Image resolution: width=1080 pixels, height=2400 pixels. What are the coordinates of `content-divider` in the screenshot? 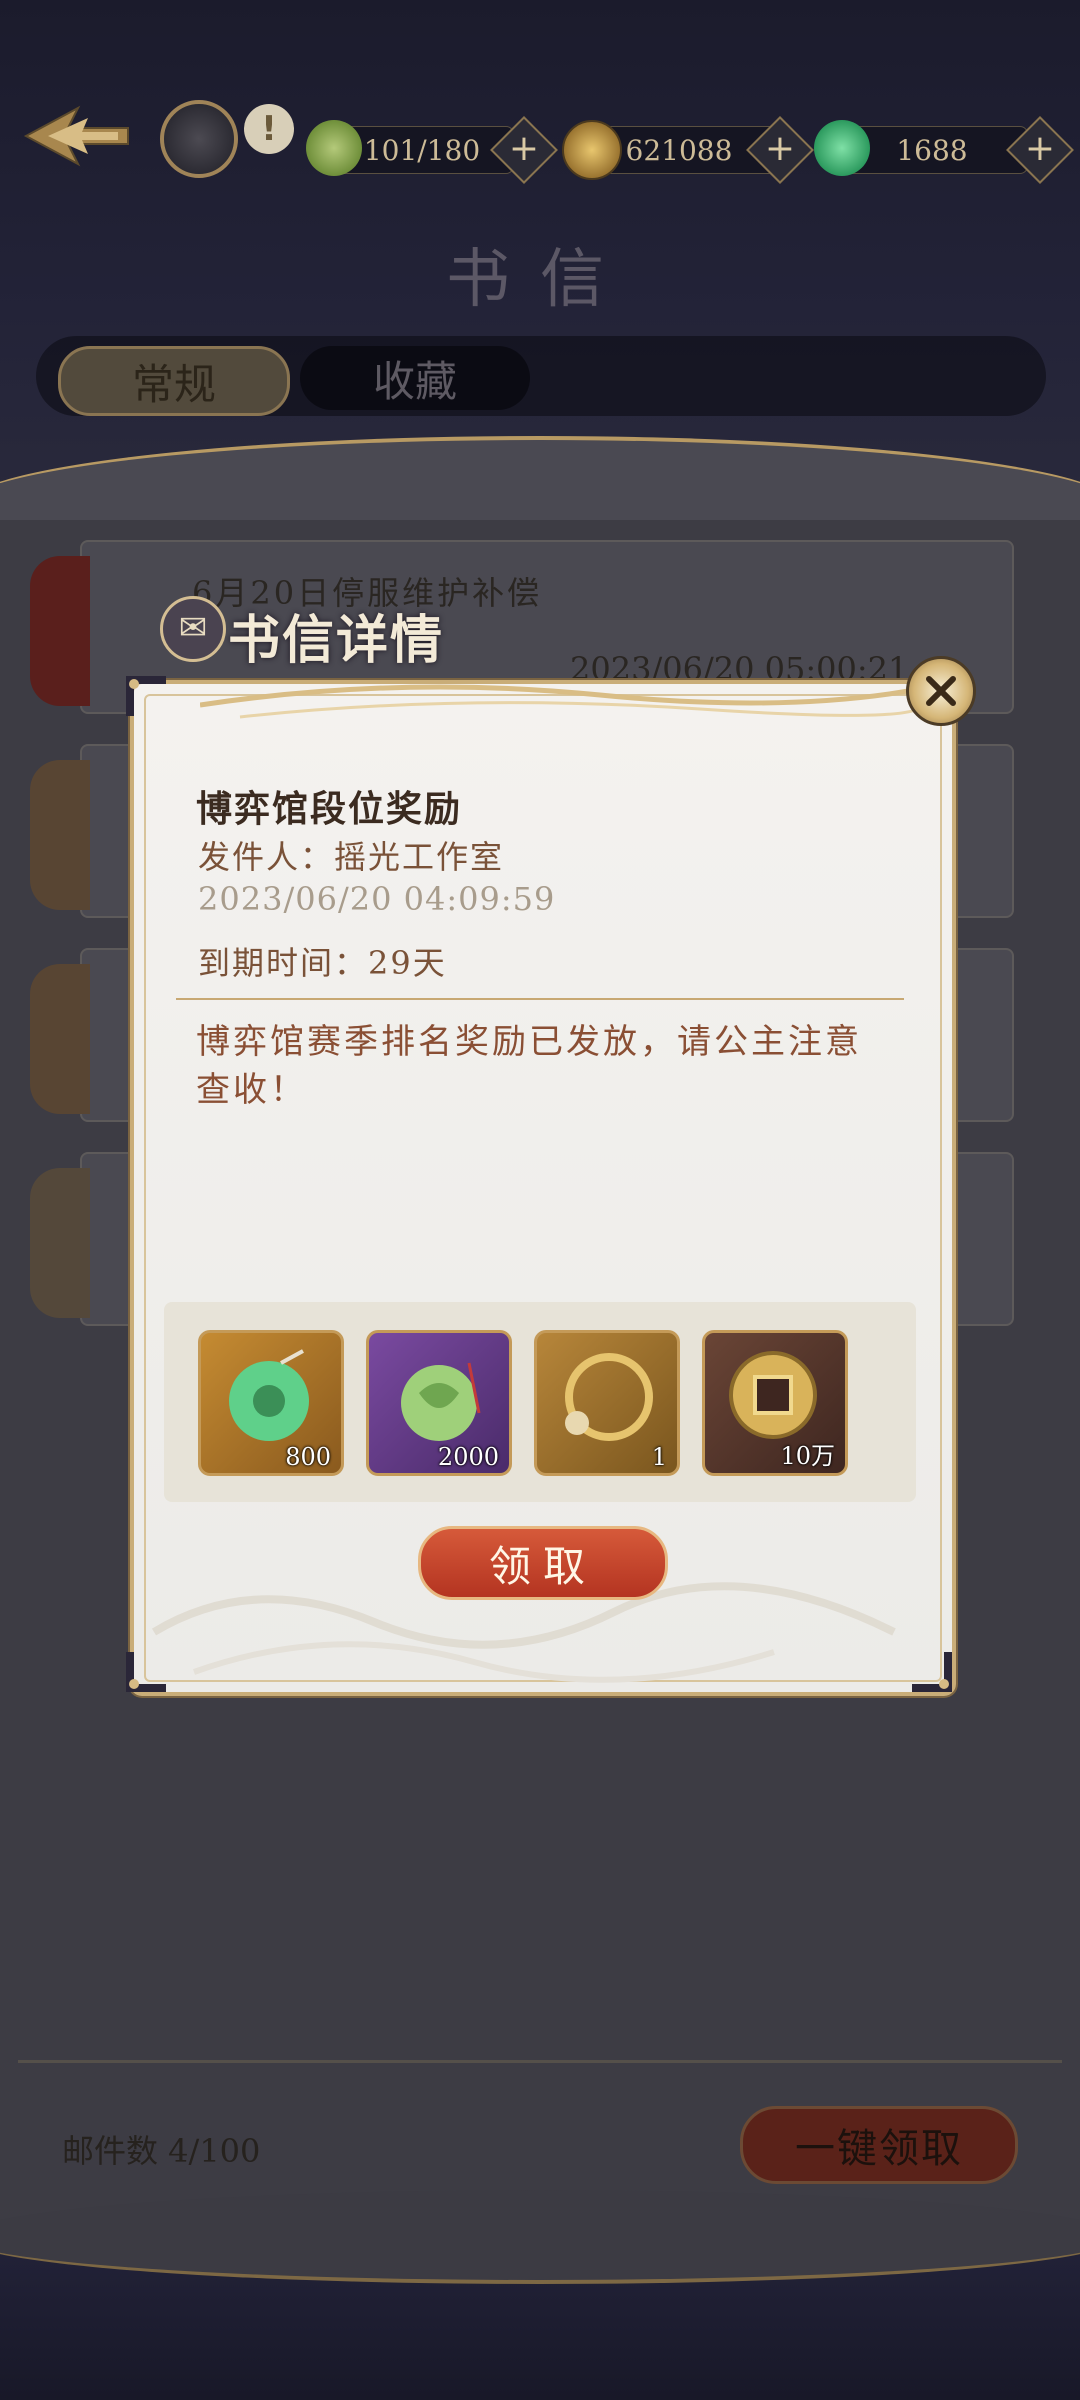 It's located at (540, 999).